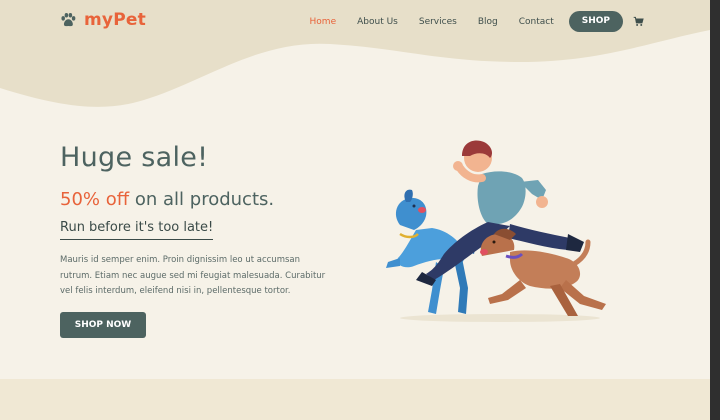 The image size is (720, 420). Describe the element at coordinates (95, 199) in the screenshot. I see `offer-accent: 50% off` at that location.